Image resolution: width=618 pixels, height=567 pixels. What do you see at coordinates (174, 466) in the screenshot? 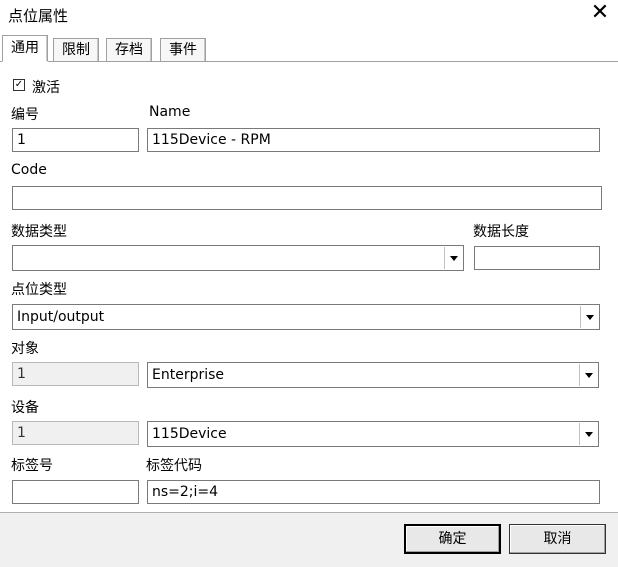
I see `tag-code-label: 标签代码` at bounding box center [174, 466].